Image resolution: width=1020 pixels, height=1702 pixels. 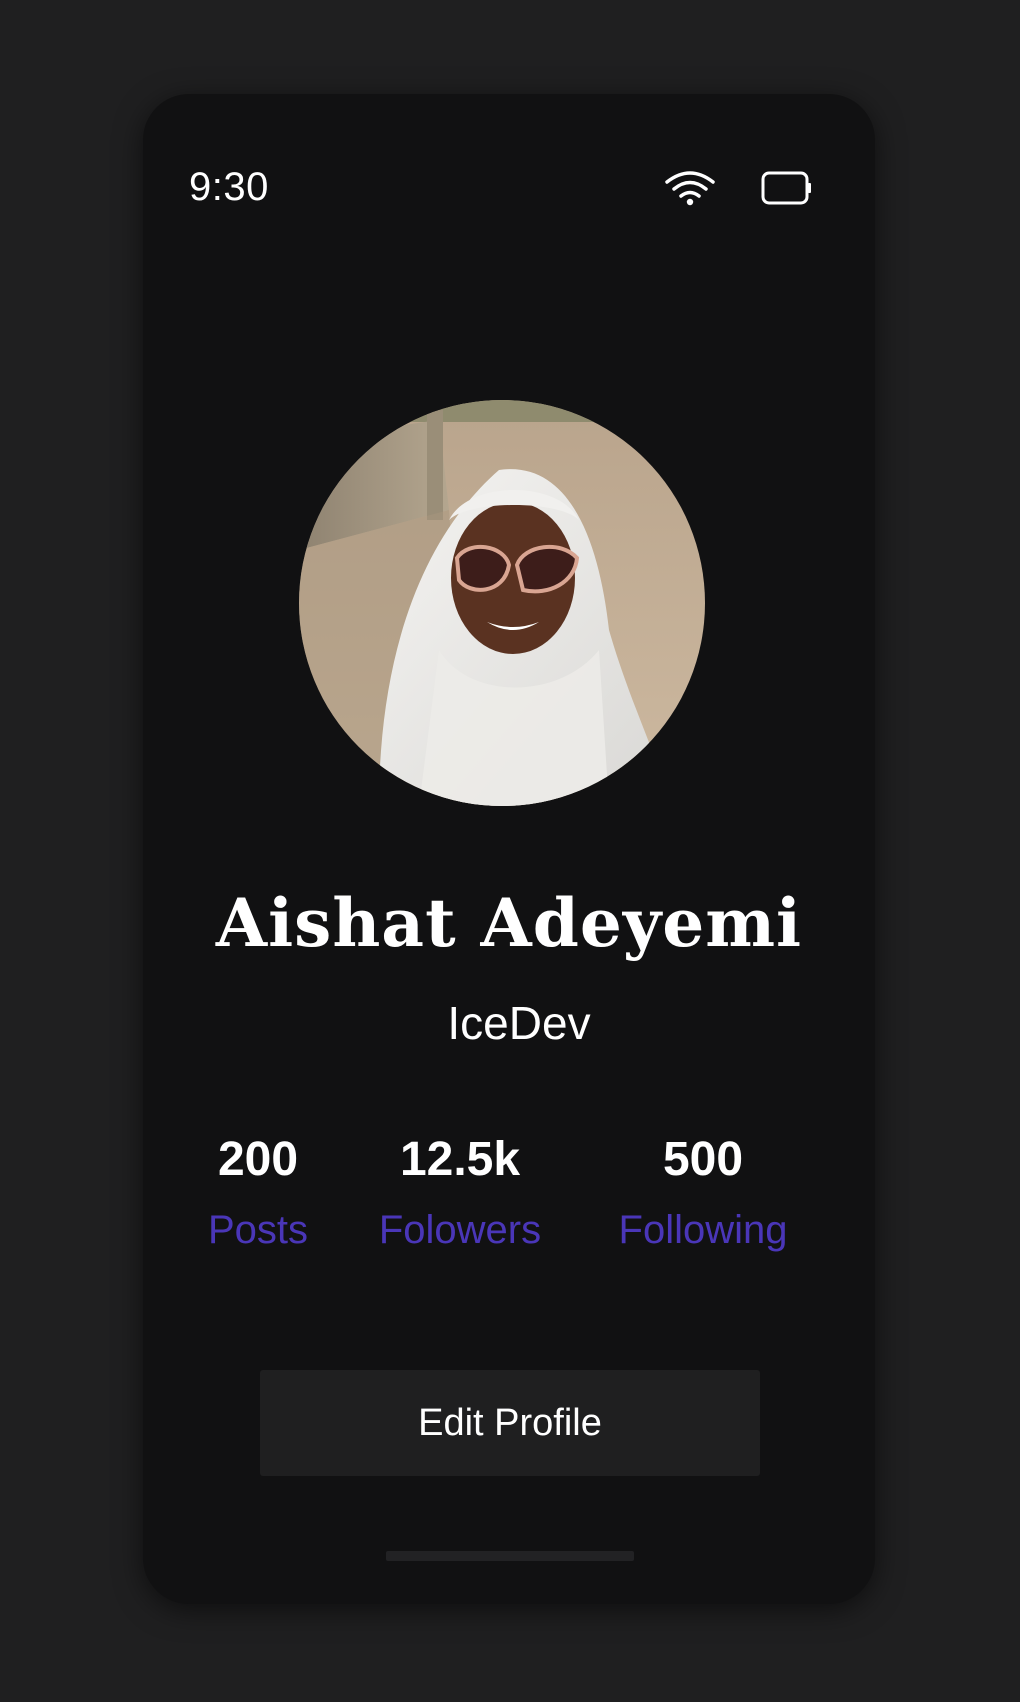 I want to click on stat-following-value: 500, so click(x=703, y=1159).